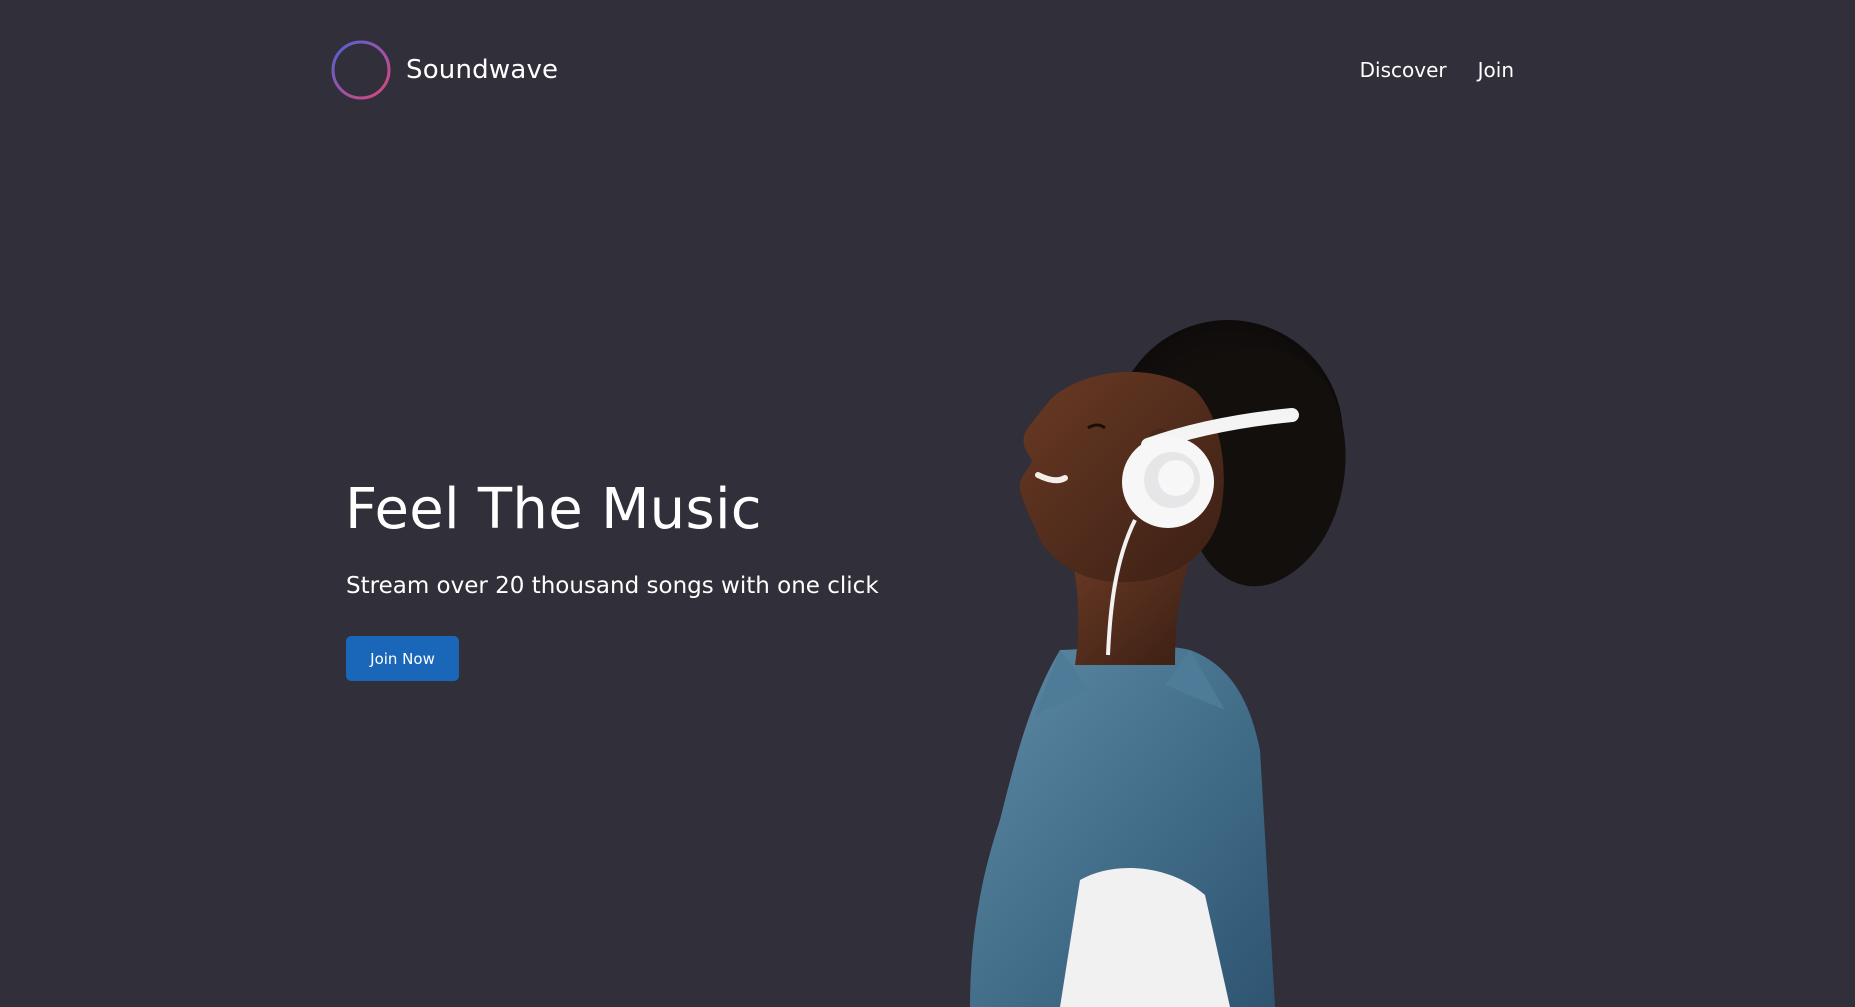  What do you see at coordinates (482, 70) in the screenshot?
I see `brand-name: Soundwave` at bounding box center [482, 70].